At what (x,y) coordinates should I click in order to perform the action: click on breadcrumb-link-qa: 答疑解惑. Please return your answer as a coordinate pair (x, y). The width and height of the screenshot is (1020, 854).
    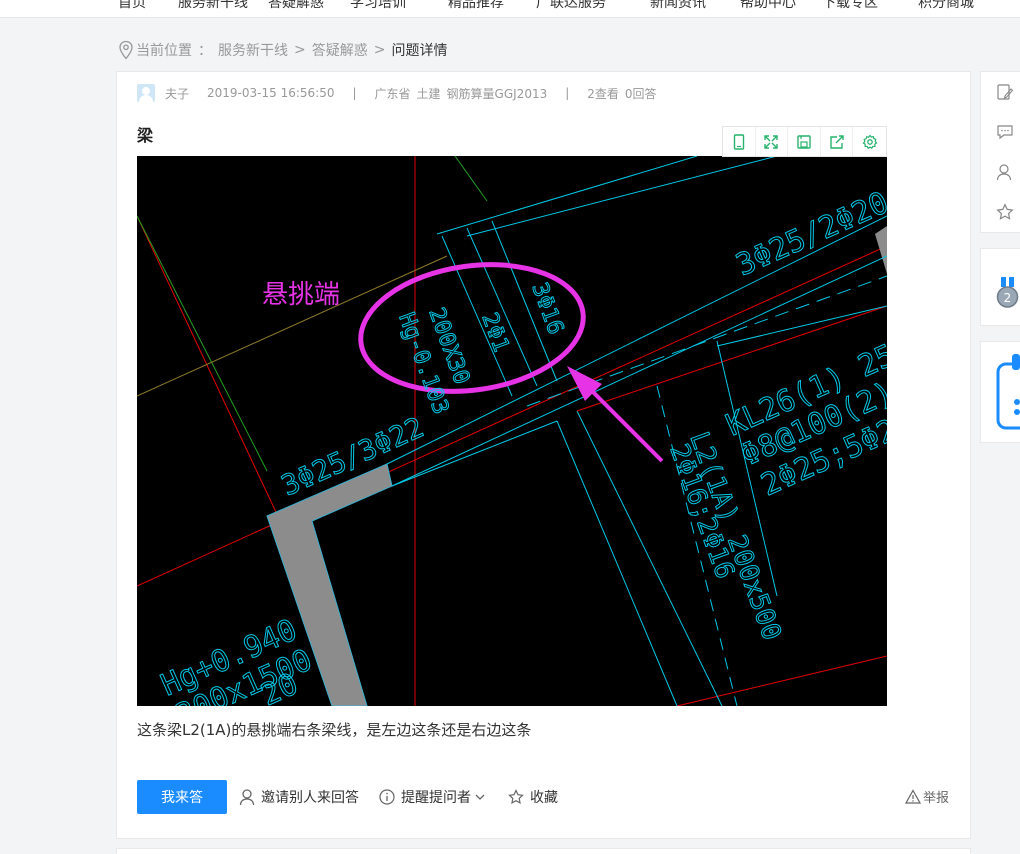
    Looking at the image, I should click on (340, 50).